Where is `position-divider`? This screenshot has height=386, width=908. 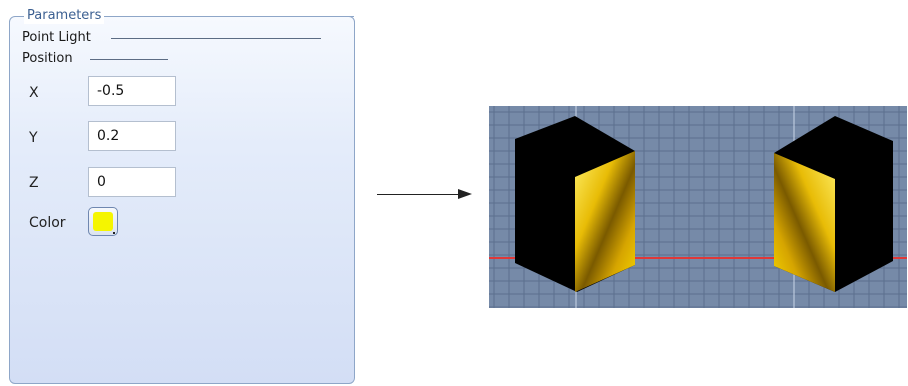 position-divider is located at coordinates (129, 59).